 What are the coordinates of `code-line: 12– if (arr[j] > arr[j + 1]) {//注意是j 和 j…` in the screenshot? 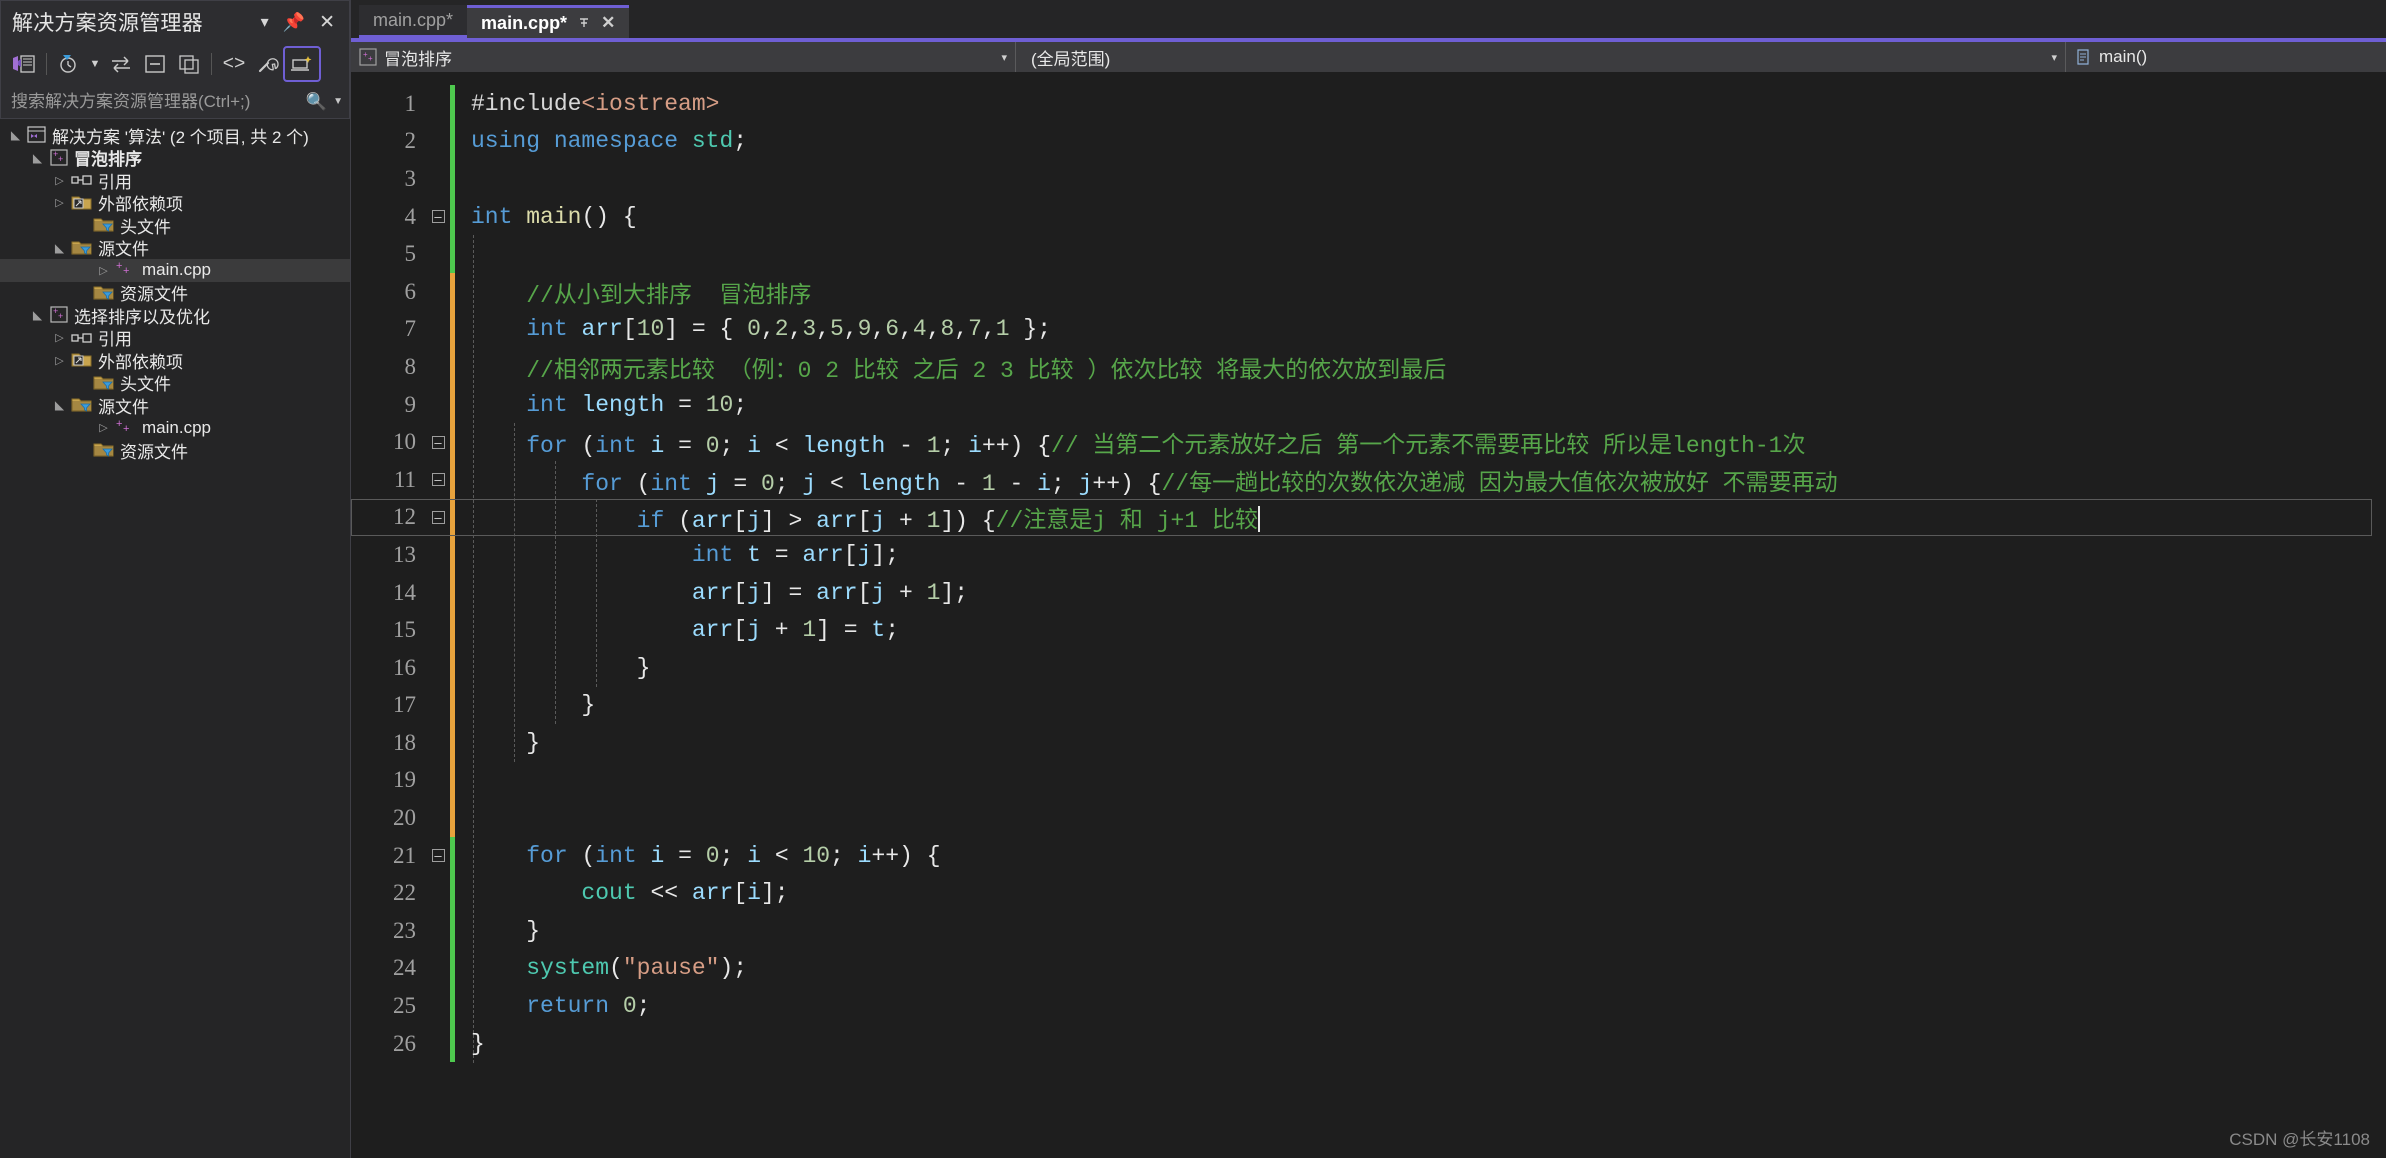 It's located at (1361, 517).